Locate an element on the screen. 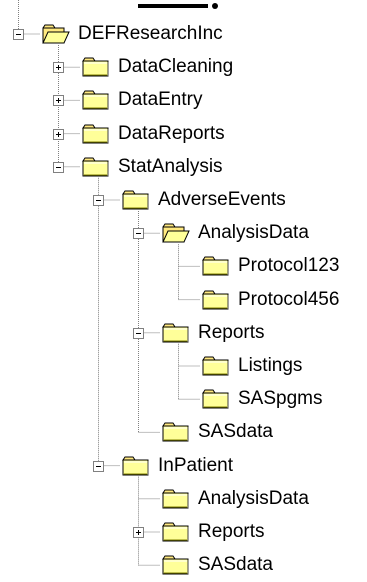 This screenshot has width=367, height=582. tree-node-dataentry: DataEntry is located at coordinates (183, 100).